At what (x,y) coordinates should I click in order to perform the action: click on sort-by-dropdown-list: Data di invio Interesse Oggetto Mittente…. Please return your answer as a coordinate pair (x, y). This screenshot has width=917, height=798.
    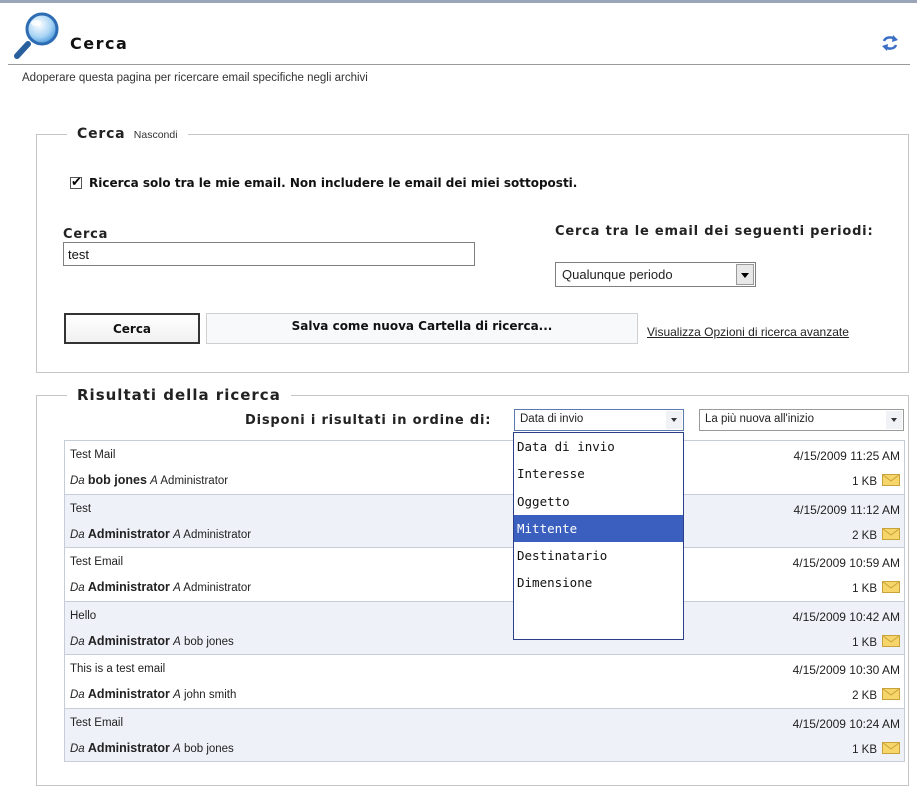
    Looking at the image, I should click on (598, 536).